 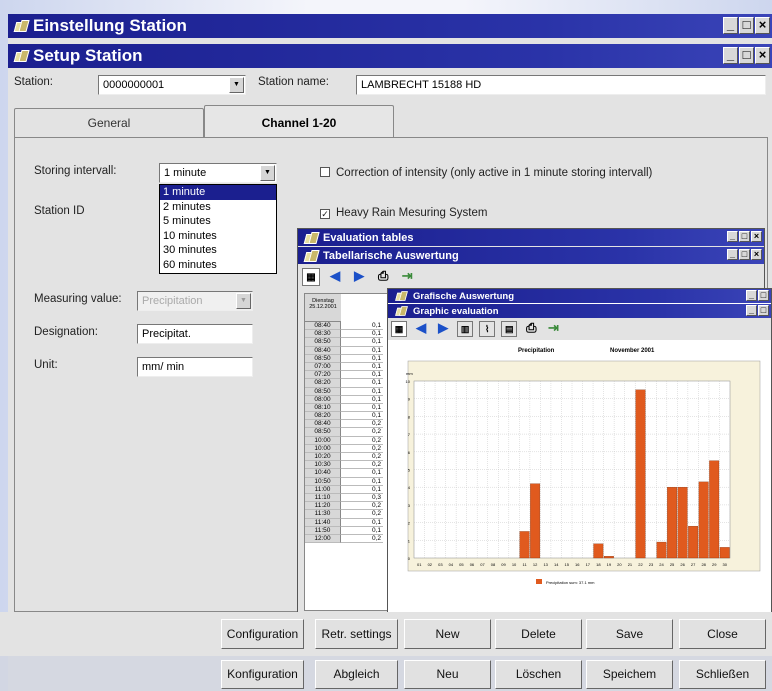 What do you see at coordinates (347, 530) in the screenshot?
I see `table-row: 11:50 0,1` at bounding box center [347, 530].